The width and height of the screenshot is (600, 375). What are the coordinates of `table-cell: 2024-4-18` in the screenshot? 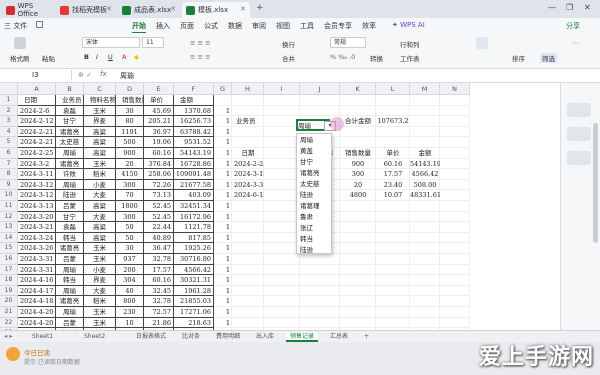 It's located at (37, 301).